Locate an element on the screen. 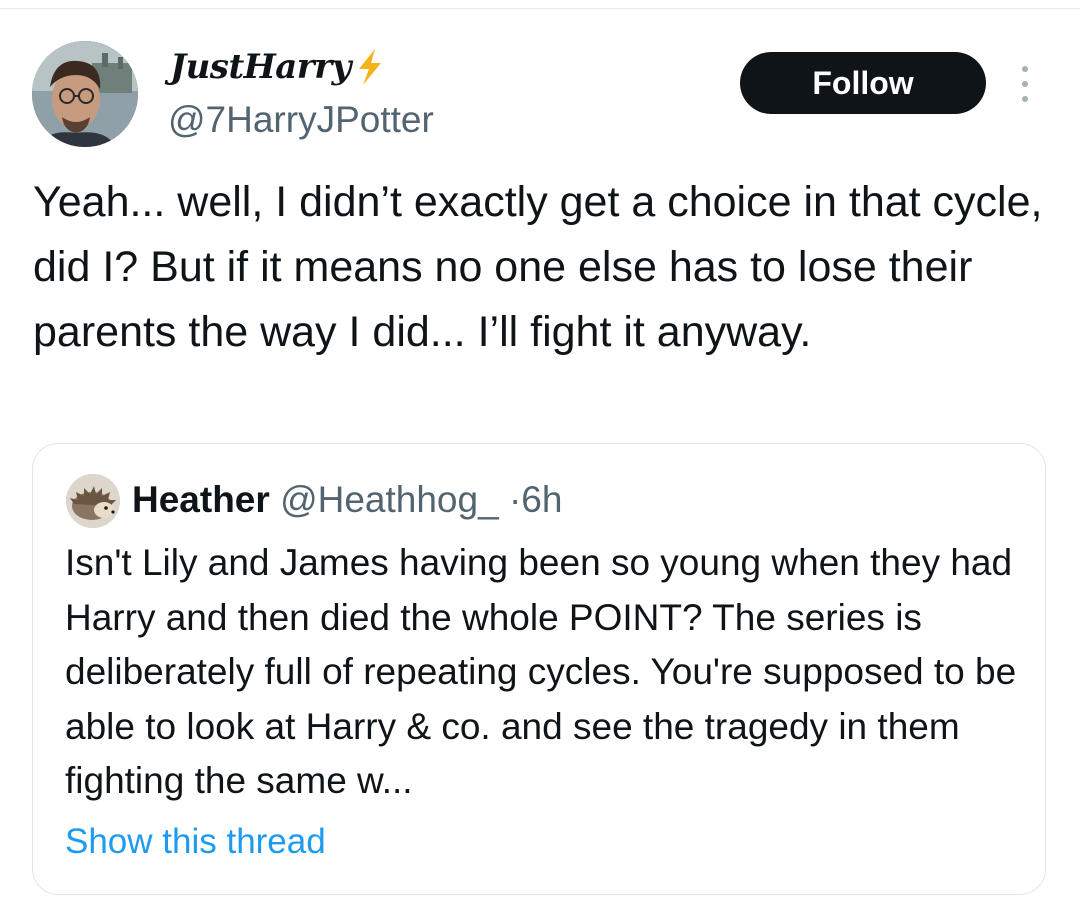 The height and width of the screenshot is (913, 1080). quote-author-name: Heather is located at coordinates (201, 499).